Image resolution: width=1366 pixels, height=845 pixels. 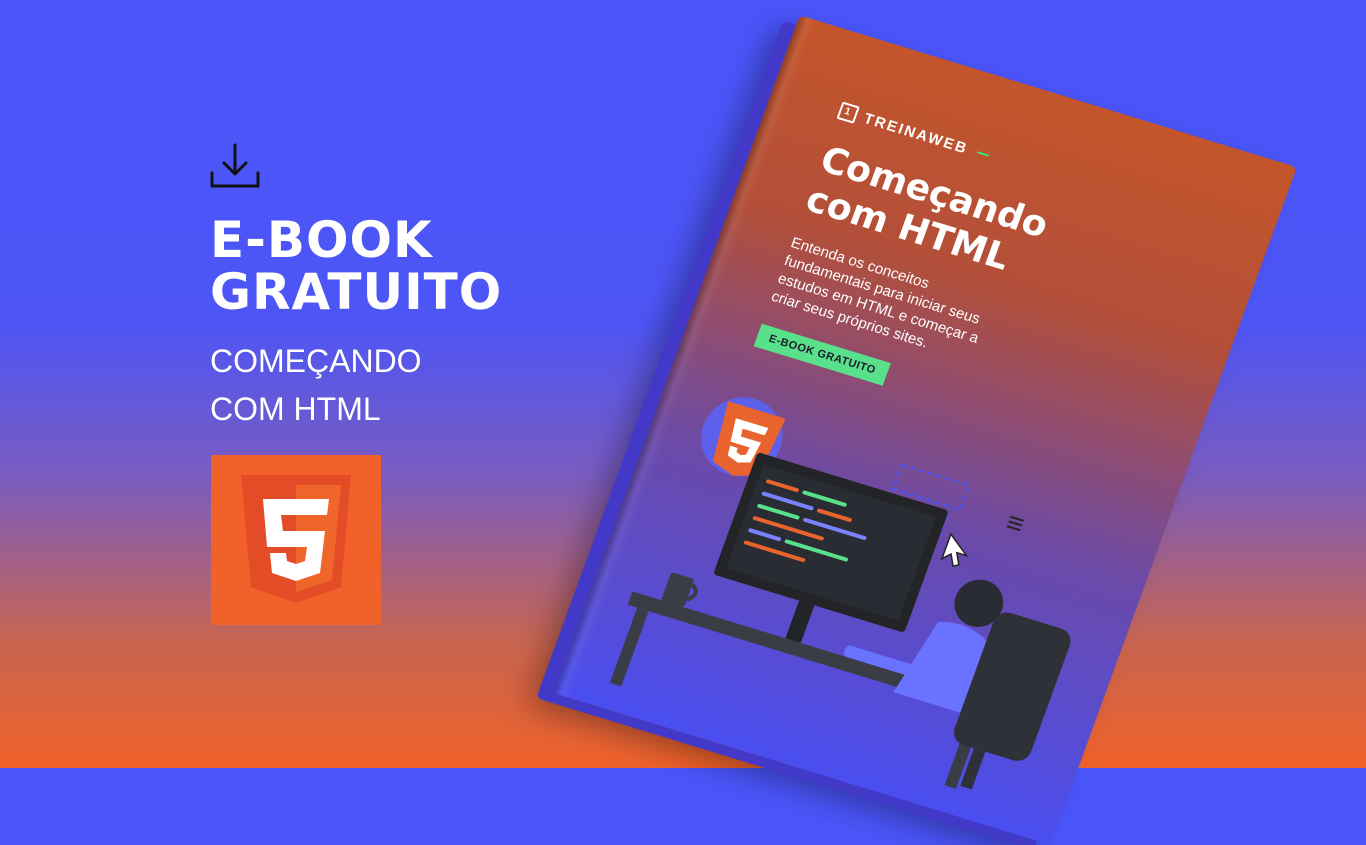 What do you see at coordinates (321, 240) in the screenshot?
I see `headline-line-1: E-BOOK` at bounding box center [321, 240].